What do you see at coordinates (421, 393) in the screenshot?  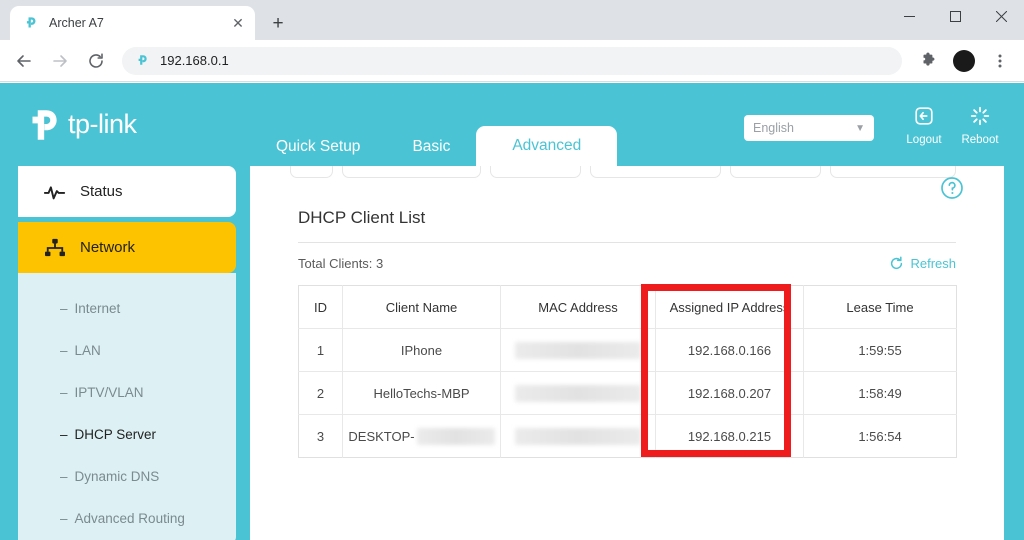 I see `cell-client-name: HelloTechs-MBP` at bounding box center [421, 393].